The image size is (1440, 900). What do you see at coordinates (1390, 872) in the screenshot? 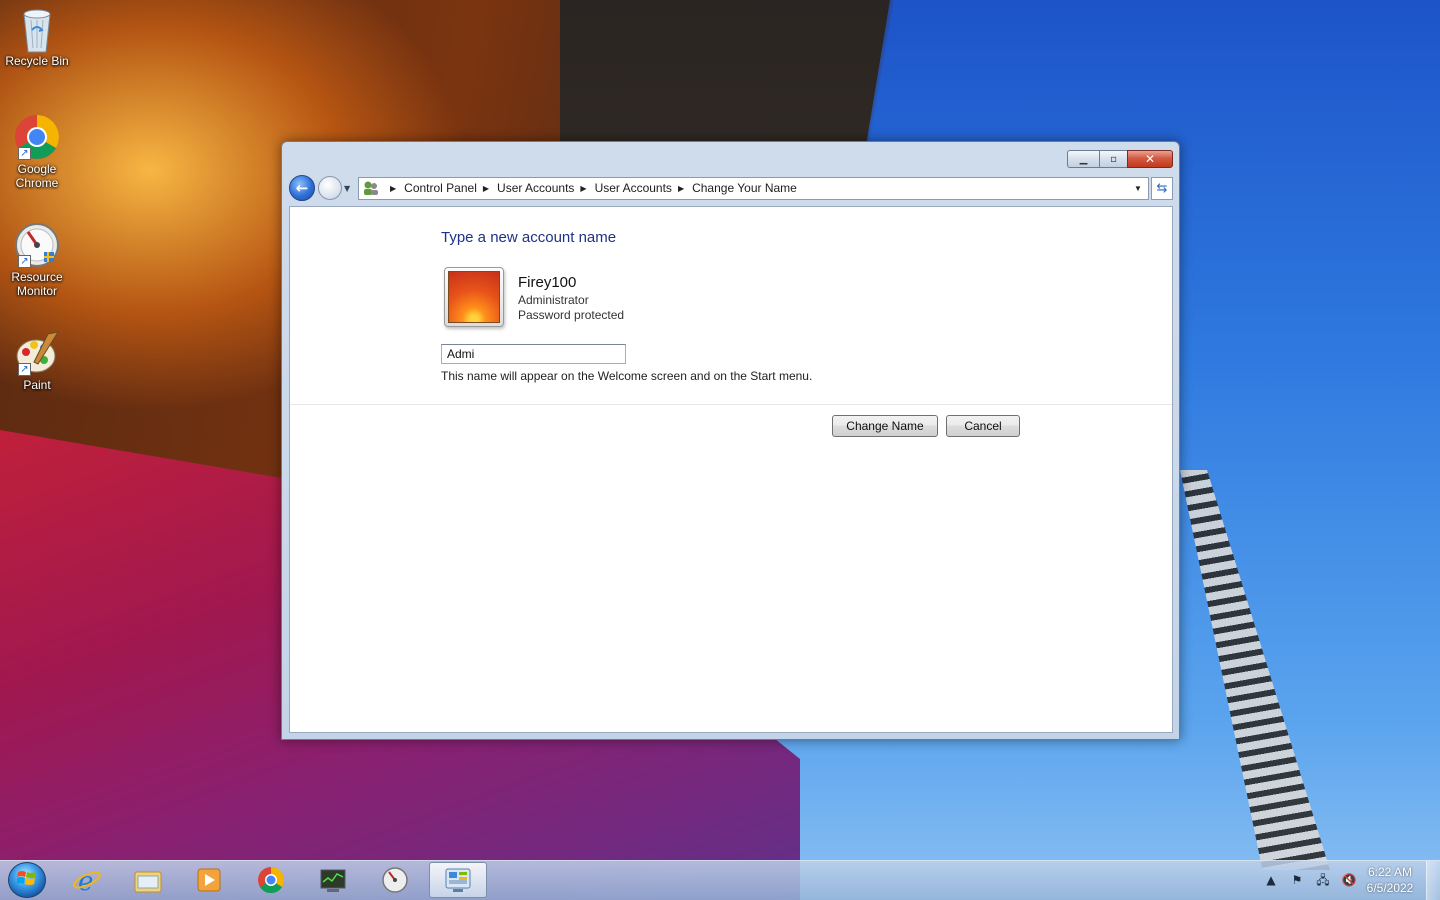
I see `clock-time: 6:22 AM` at bounding box center [1390, 872].